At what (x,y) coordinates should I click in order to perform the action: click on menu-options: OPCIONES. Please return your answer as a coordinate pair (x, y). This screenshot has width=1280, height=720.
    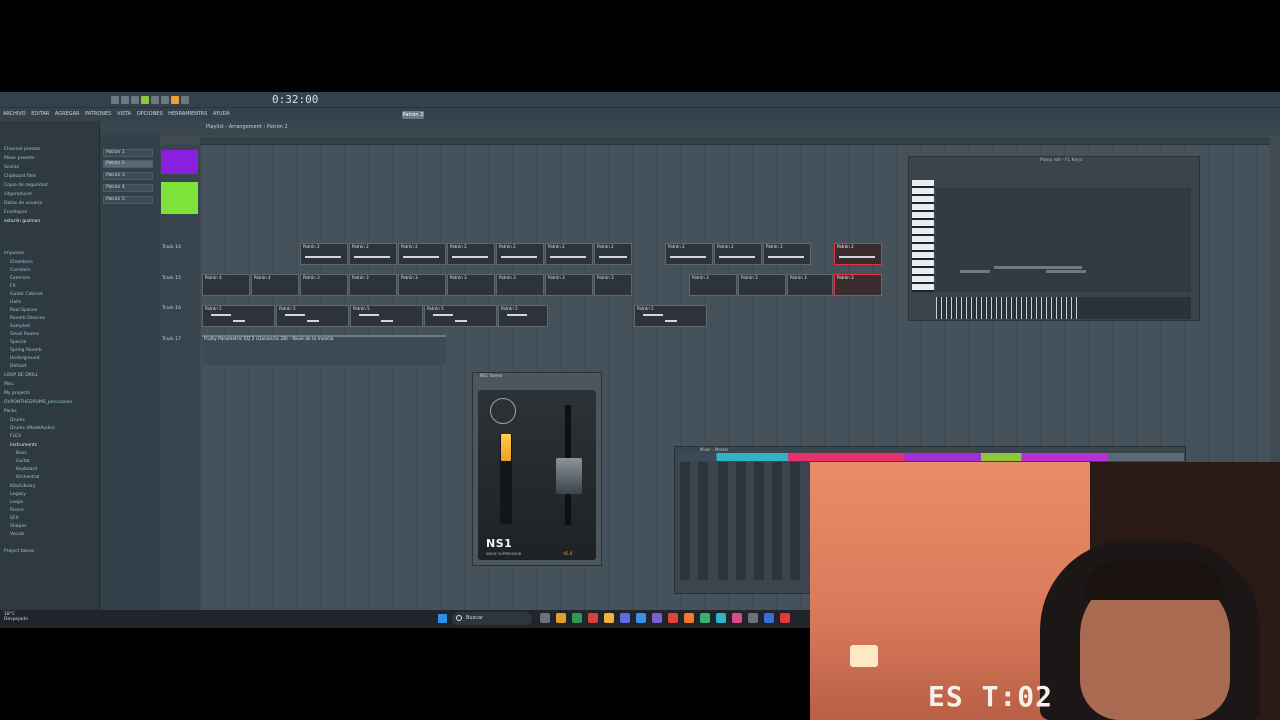
    Looking at the image, I should click on (150, 114).